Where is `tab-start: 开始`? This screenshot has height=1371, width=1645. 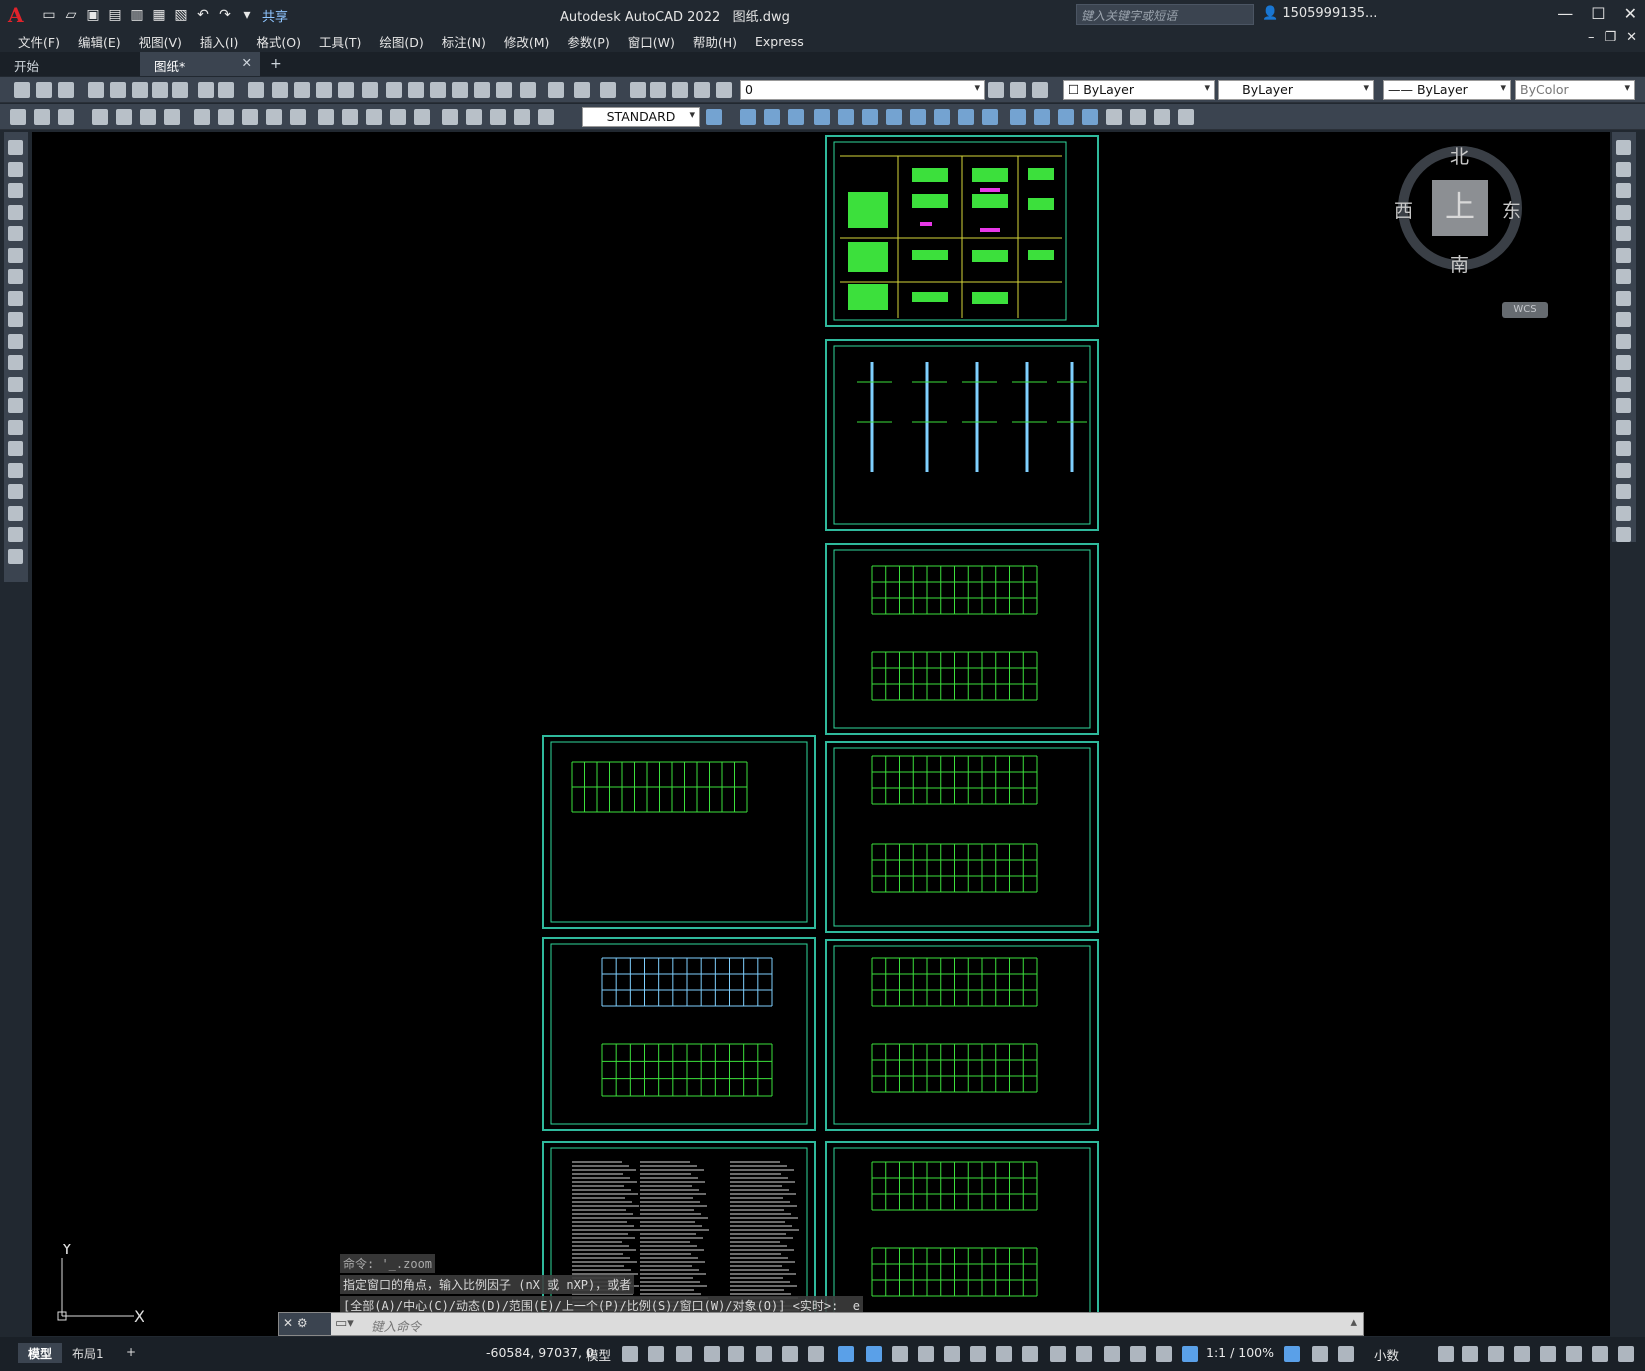 tab-start: 开始 is located at coordinates (70, 64).